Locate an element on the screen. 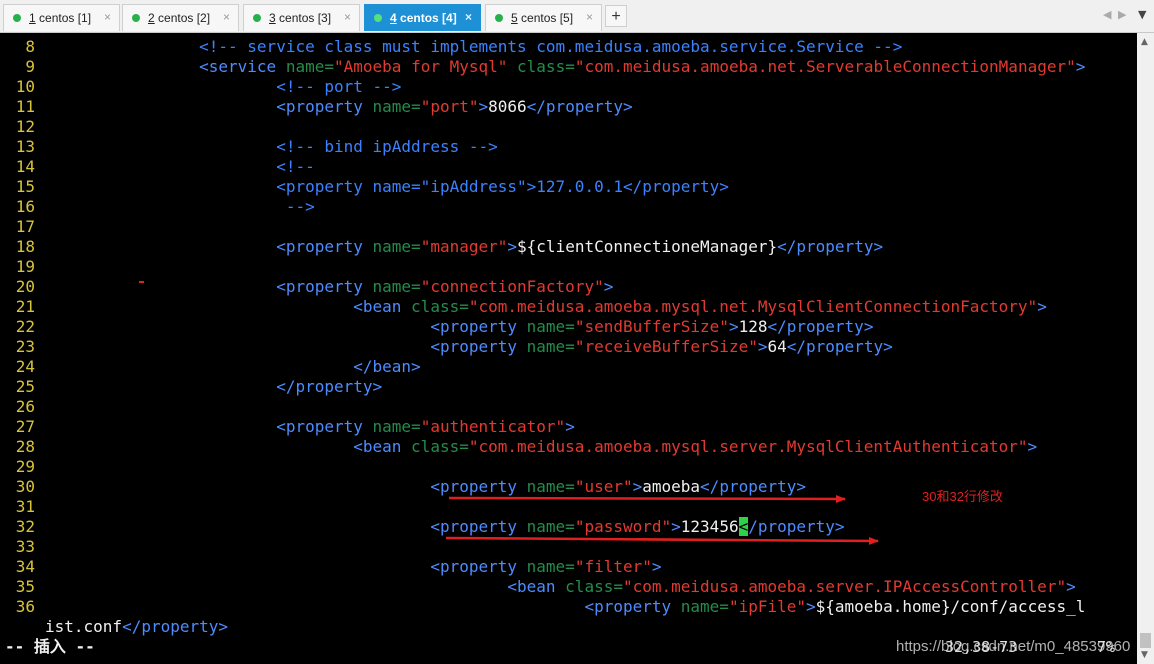  tab-centos-2: 2 centos [2] × is located at coordinates (180, 17).